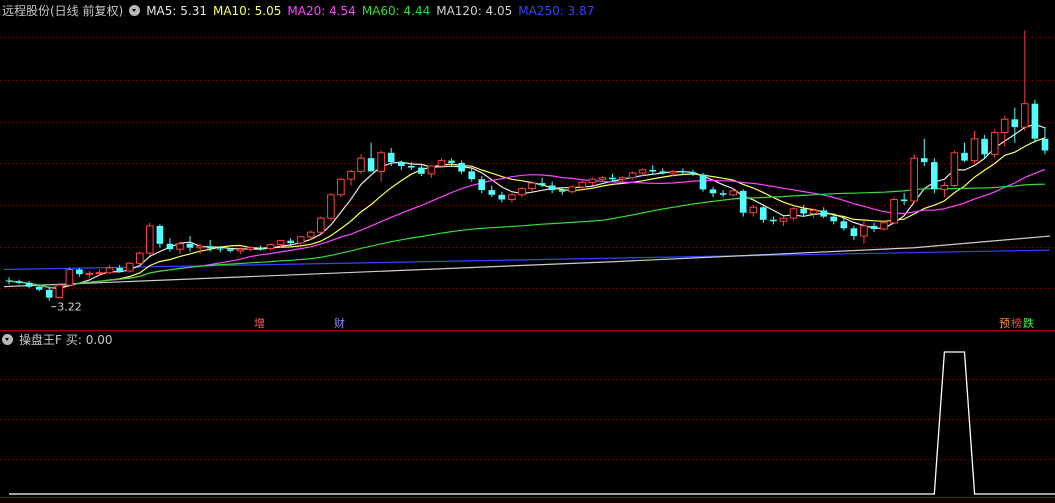 This screenshot has width=1055, height=503. I want to click on sub-chart-header: 操盘王F 买: 0.00, so click(60, 340).